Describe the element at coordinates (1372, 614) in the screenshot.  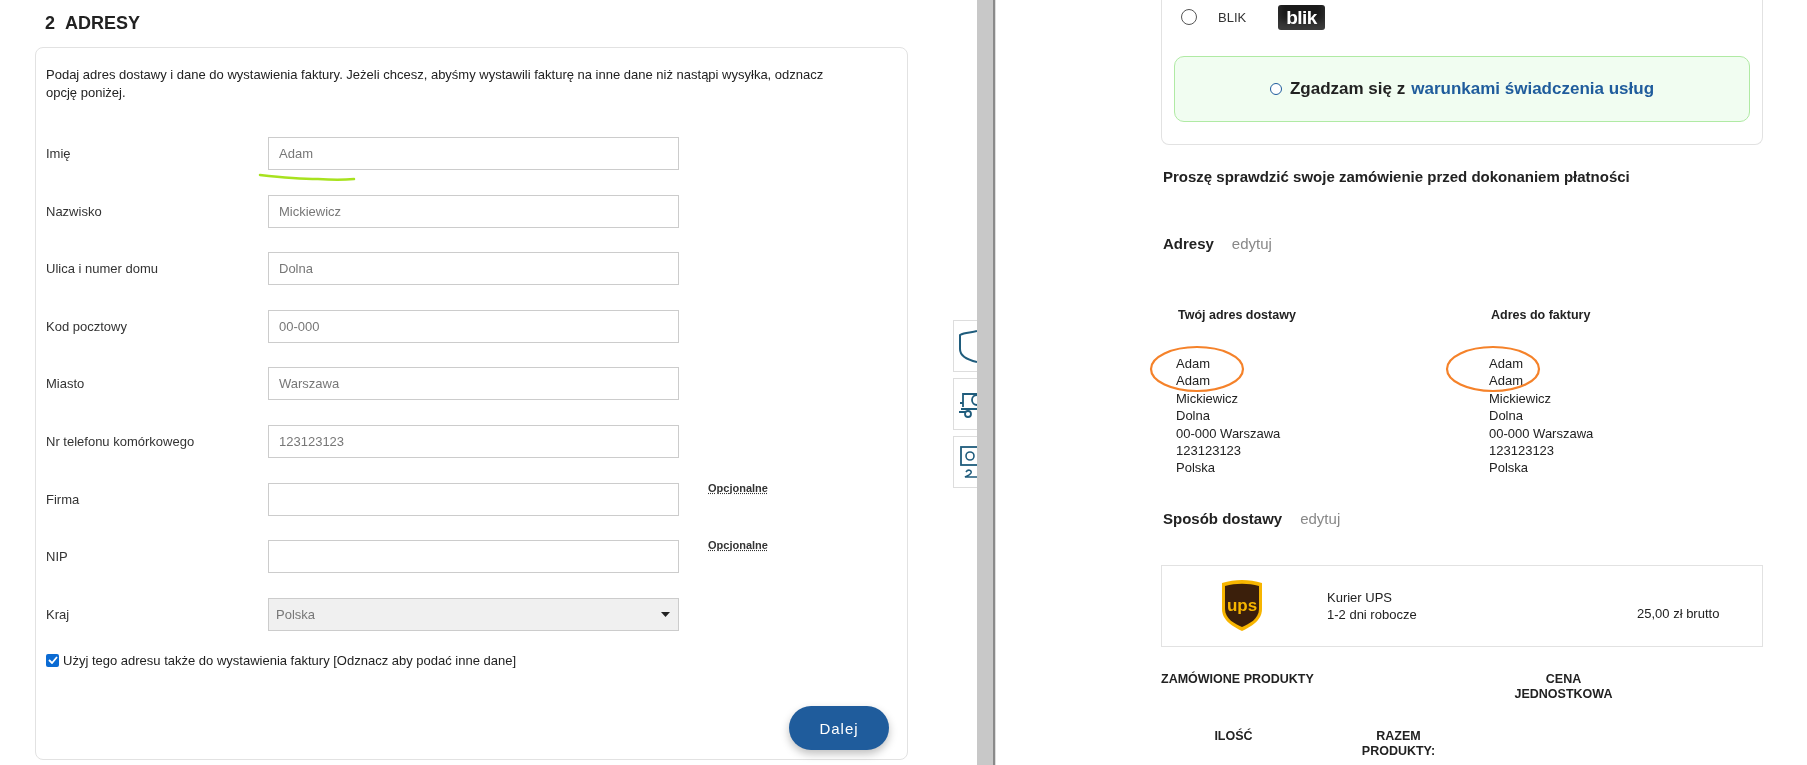
I see `delivery-time: 1-2 dni robocze` at that location.